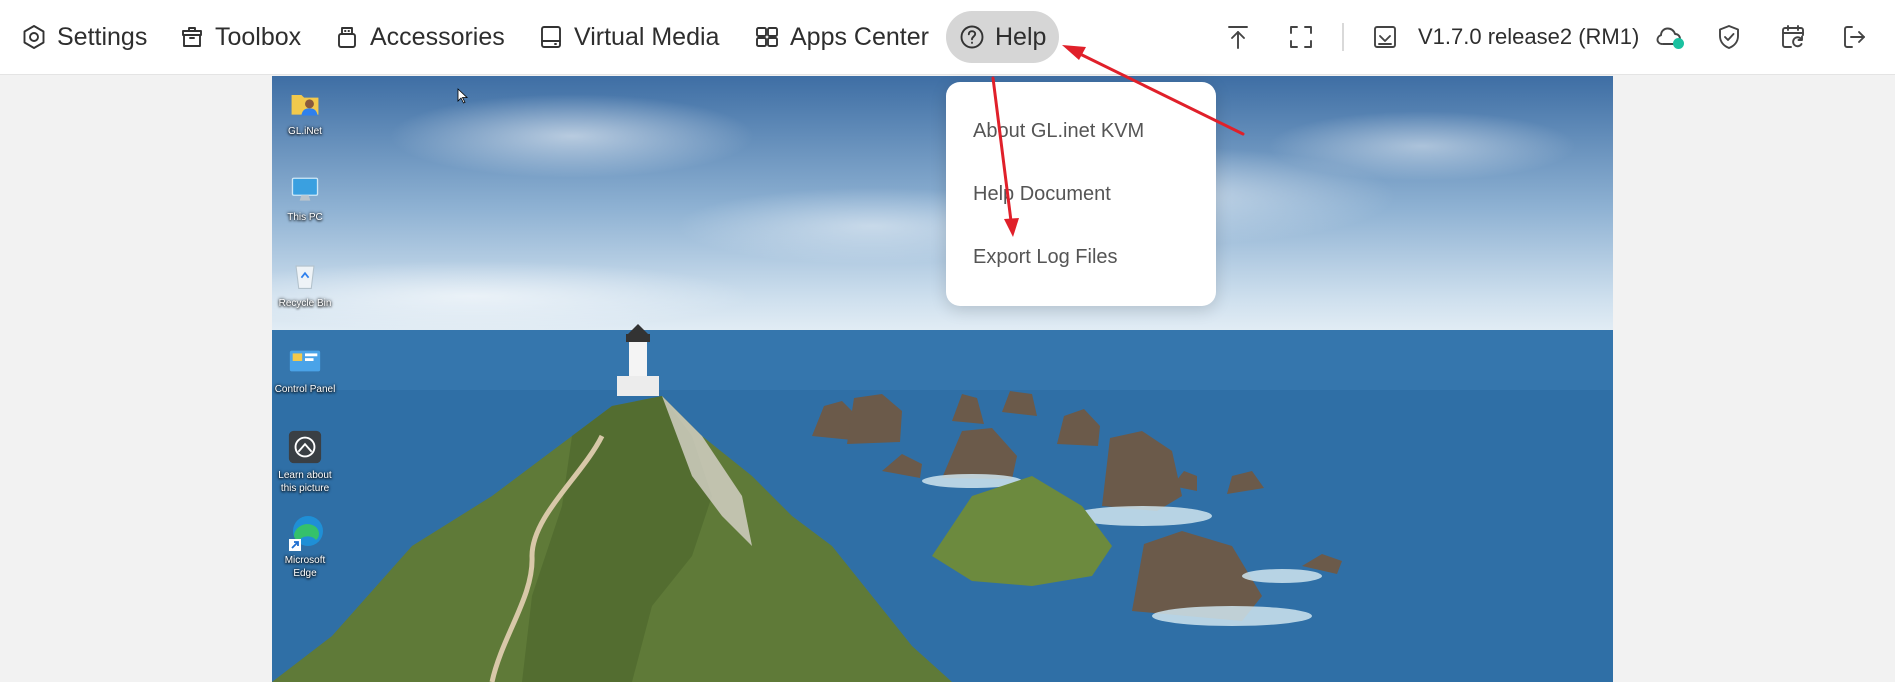 This screenshot has width=1895, height=682. What do you see at coordinates (305, 447) in the screenshot?
I see `learn-picture-icon` at bounding box center [305, 447].